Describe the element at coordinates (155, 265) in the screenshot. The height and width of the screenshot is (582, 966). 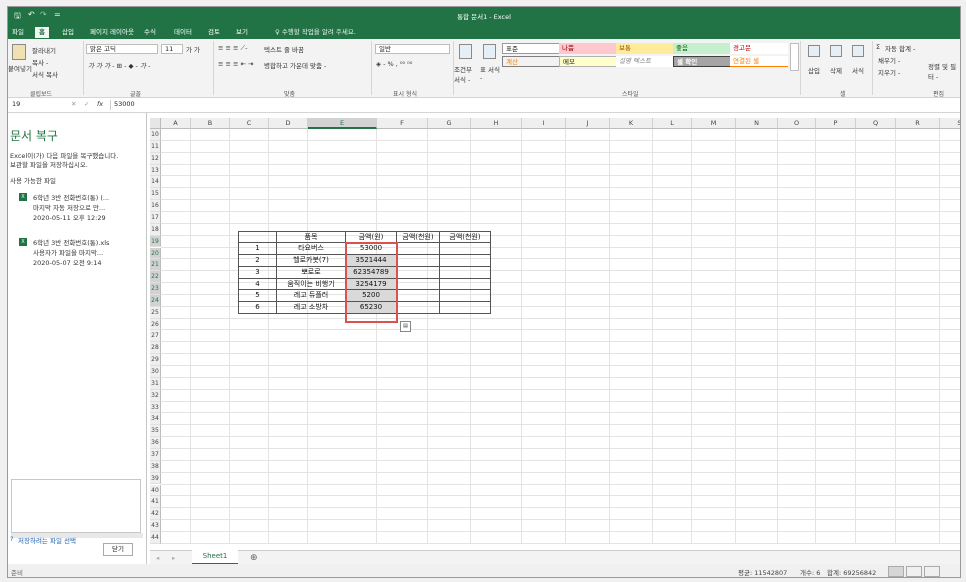
I see `row-header-21: 21` at that location.